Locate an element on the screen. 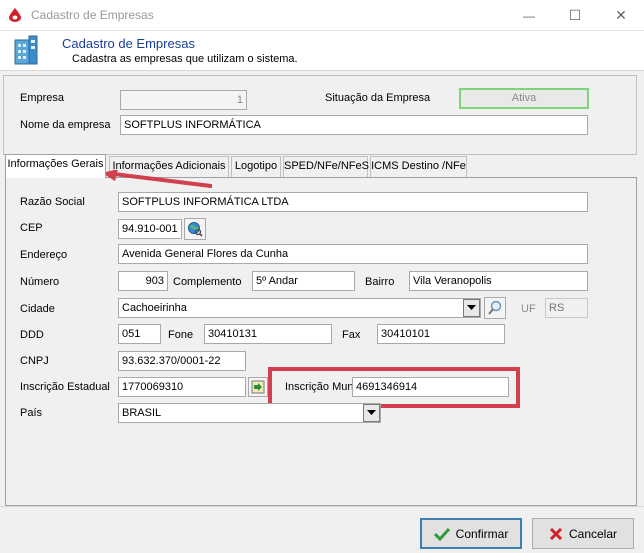  app-drop-icon is located at coordinates (15, 15).